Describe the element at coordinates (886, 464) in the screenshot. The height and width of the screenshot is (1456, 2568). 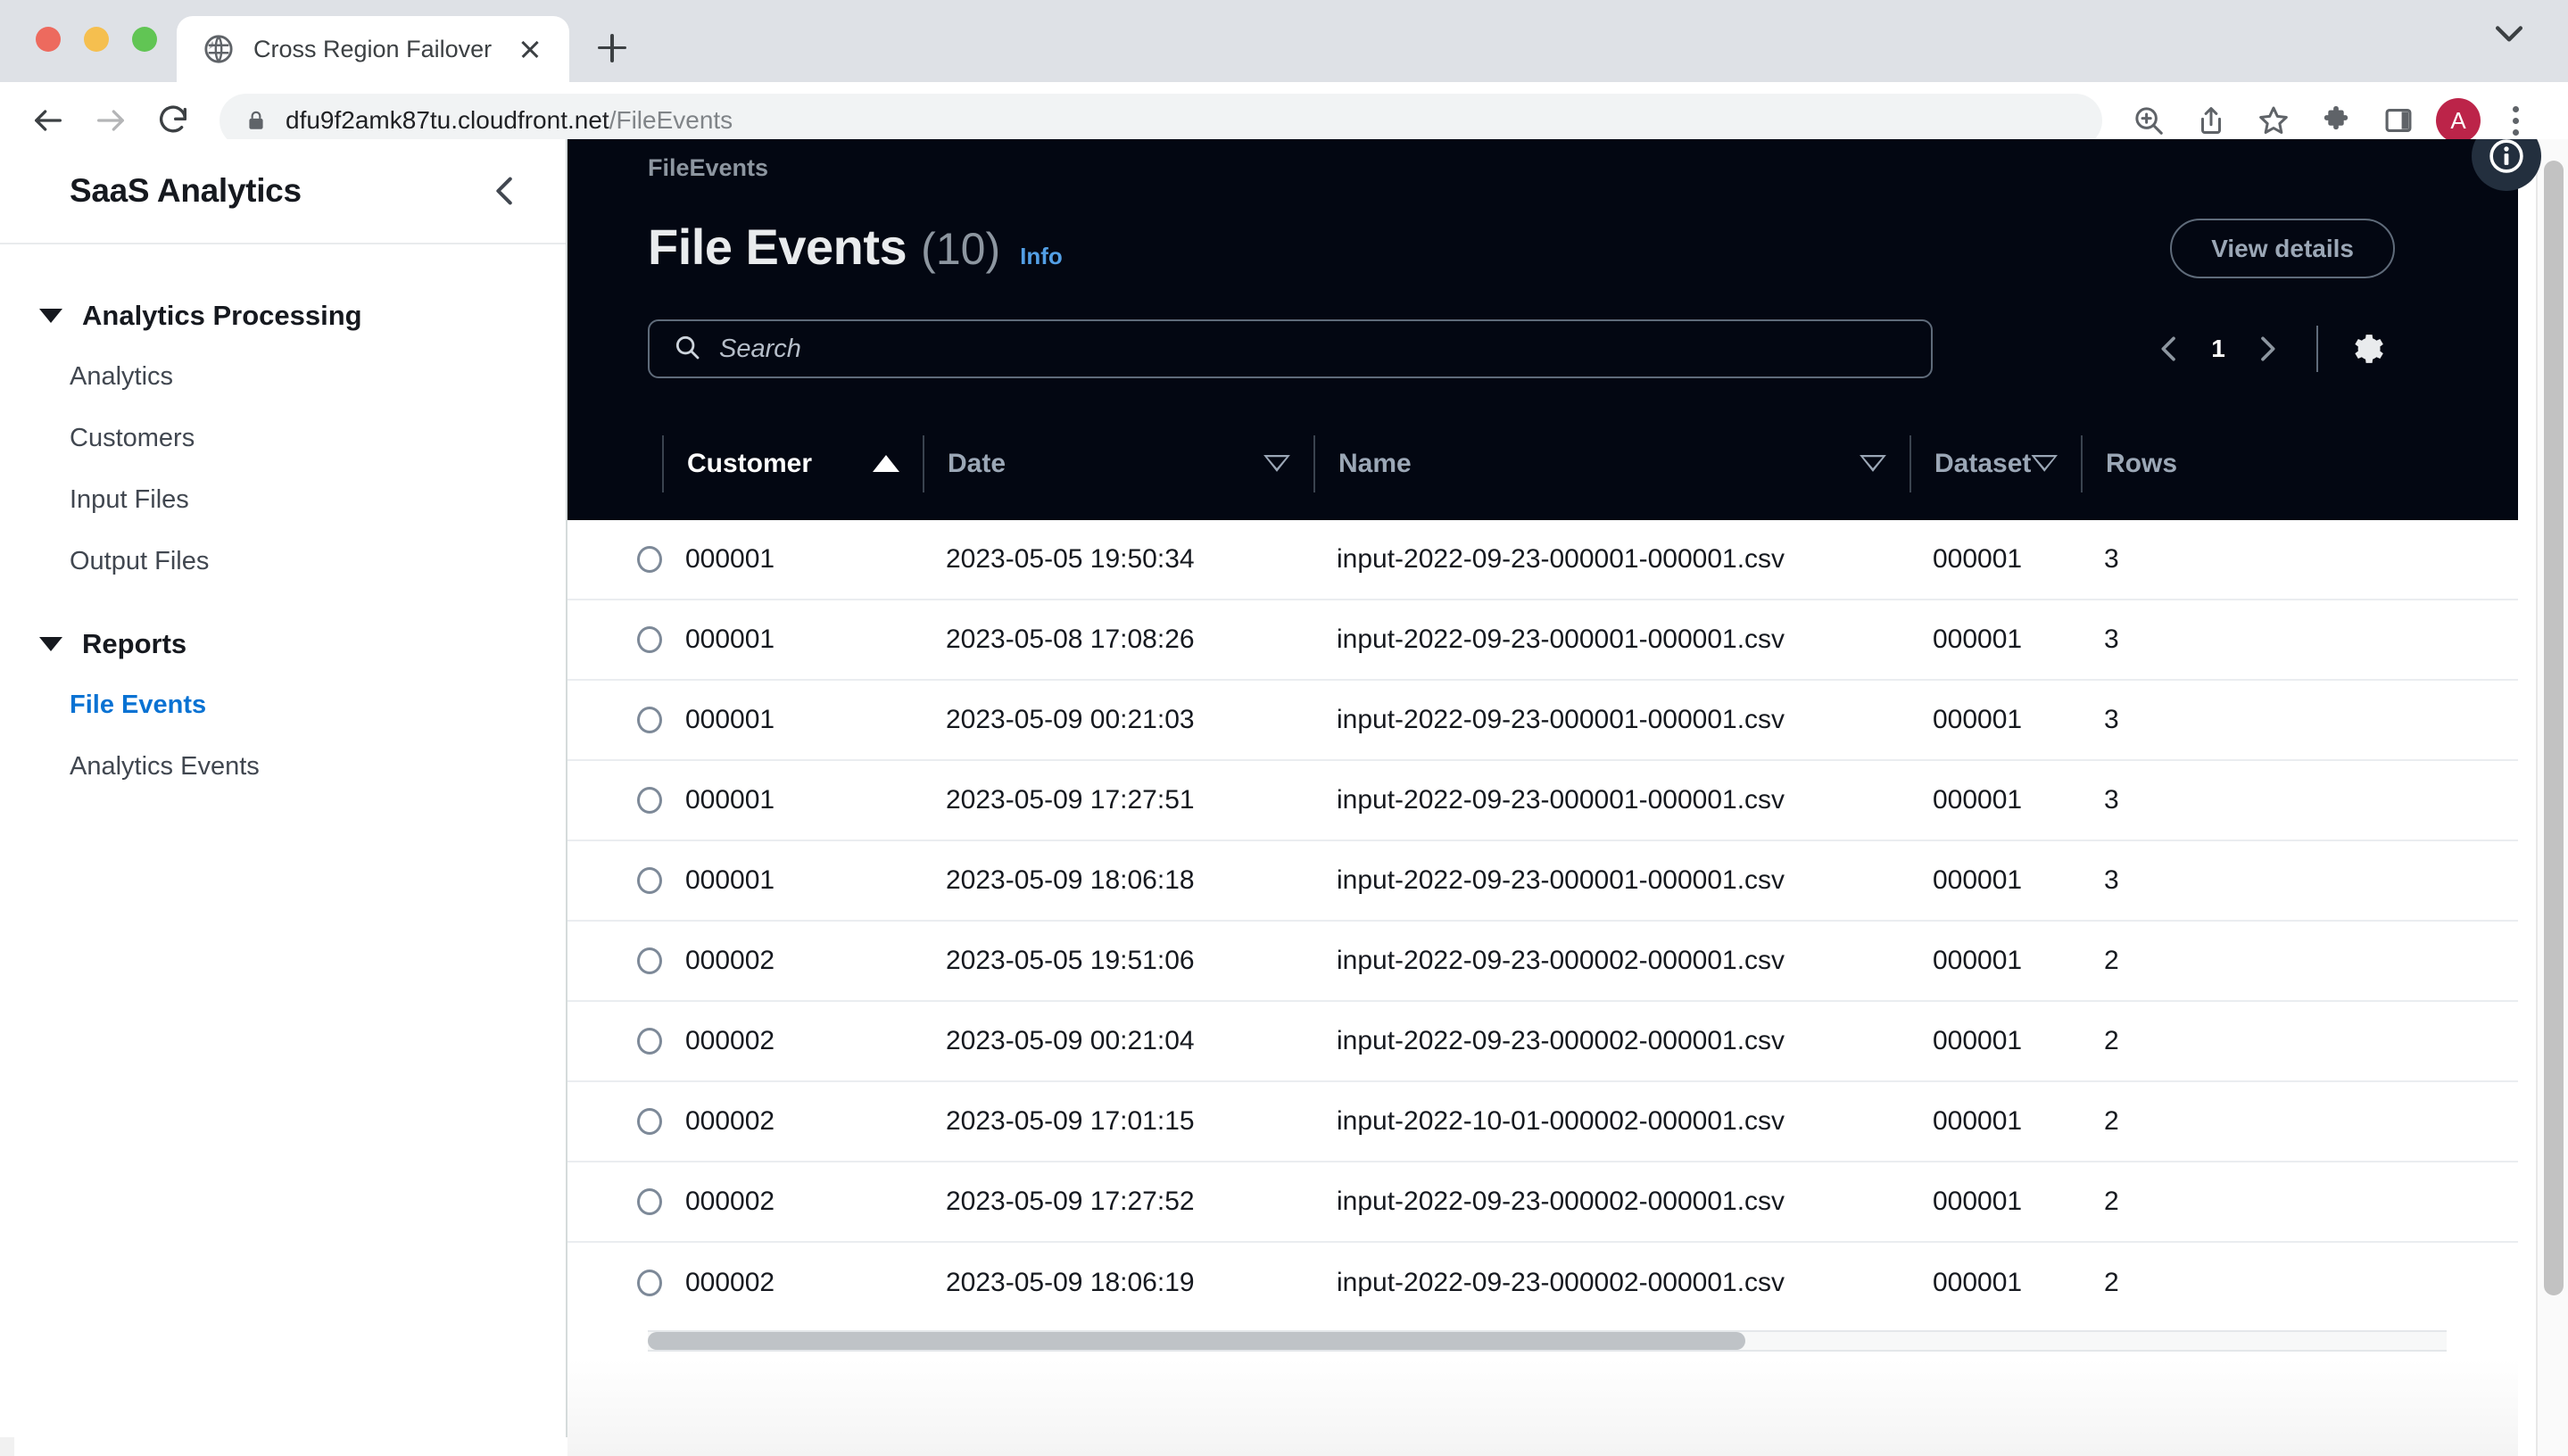
I see `triangle-up-filled-icon` at that location.